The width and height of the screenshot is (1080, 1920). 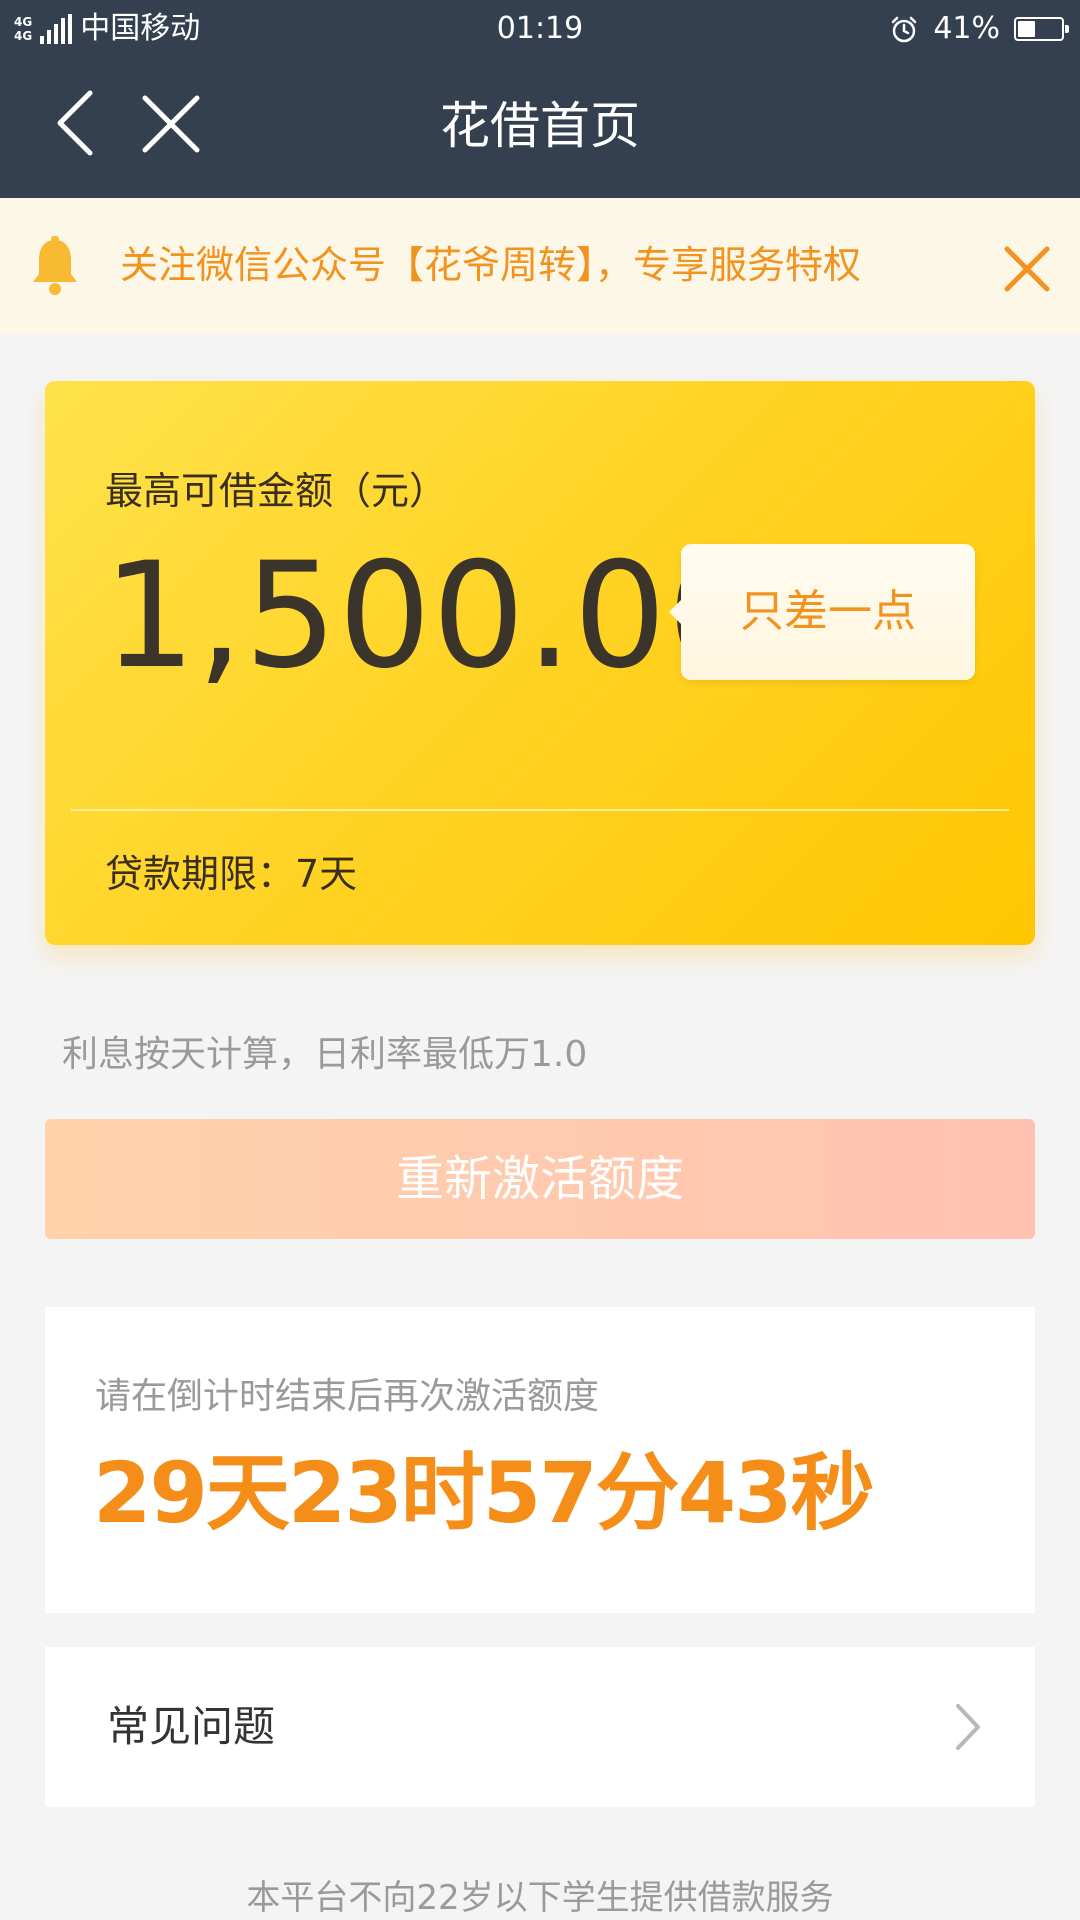 What do you see at coordinates (276, 491) in the screenshot?
I see `credit-limit-label: 最高可借金额（元）` at bounding box center [276, 491].